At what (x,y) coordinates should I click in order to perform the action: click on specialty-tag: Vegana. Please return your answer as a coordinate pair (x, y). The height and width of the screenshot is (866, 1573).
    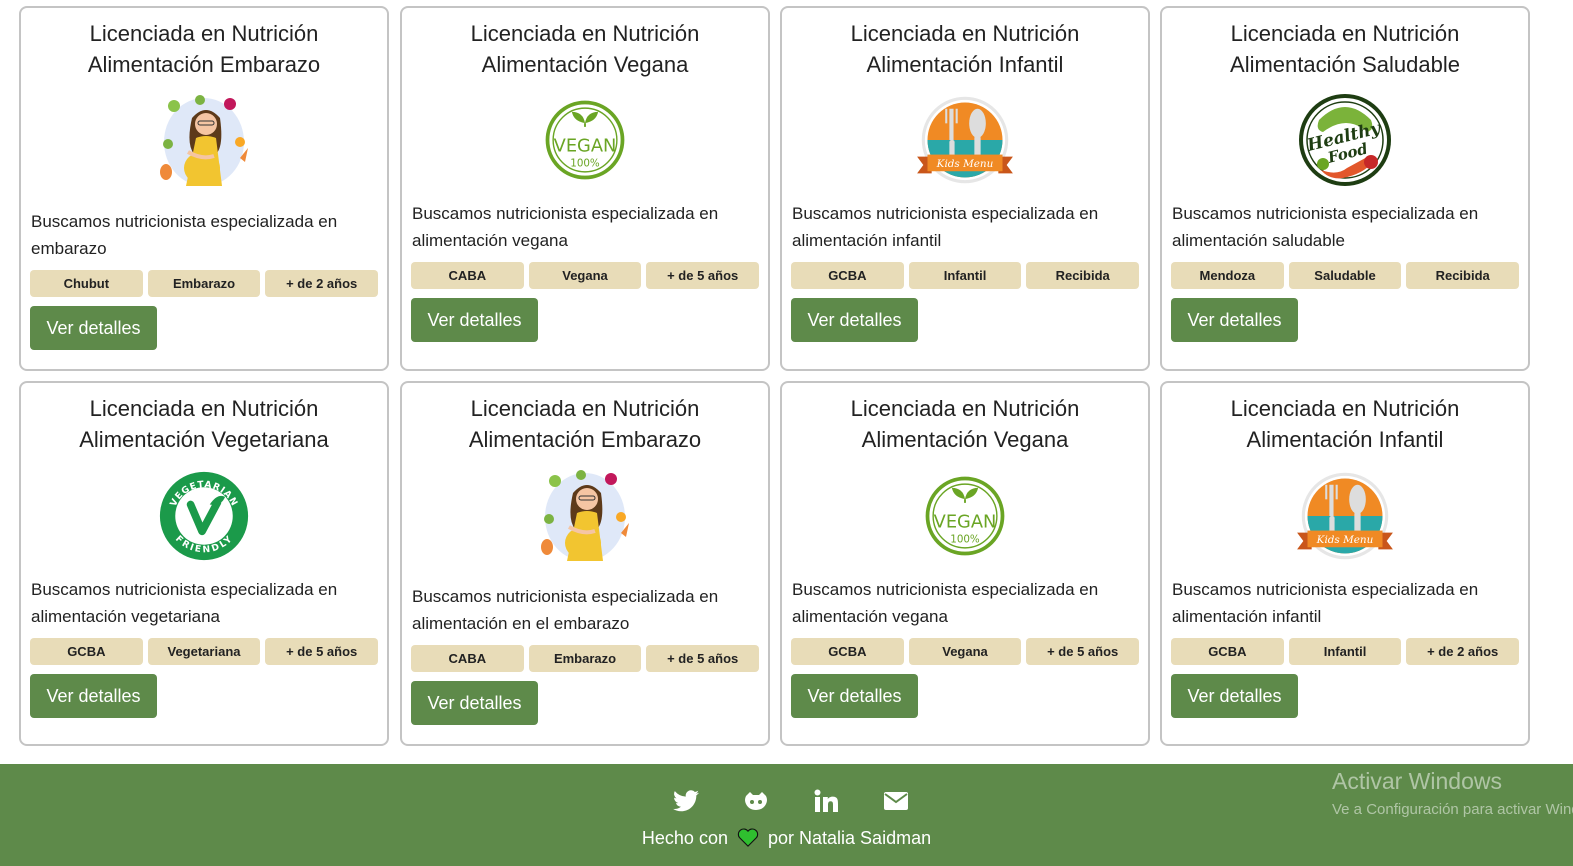
    Looking at the image, I should click on (585, 275).